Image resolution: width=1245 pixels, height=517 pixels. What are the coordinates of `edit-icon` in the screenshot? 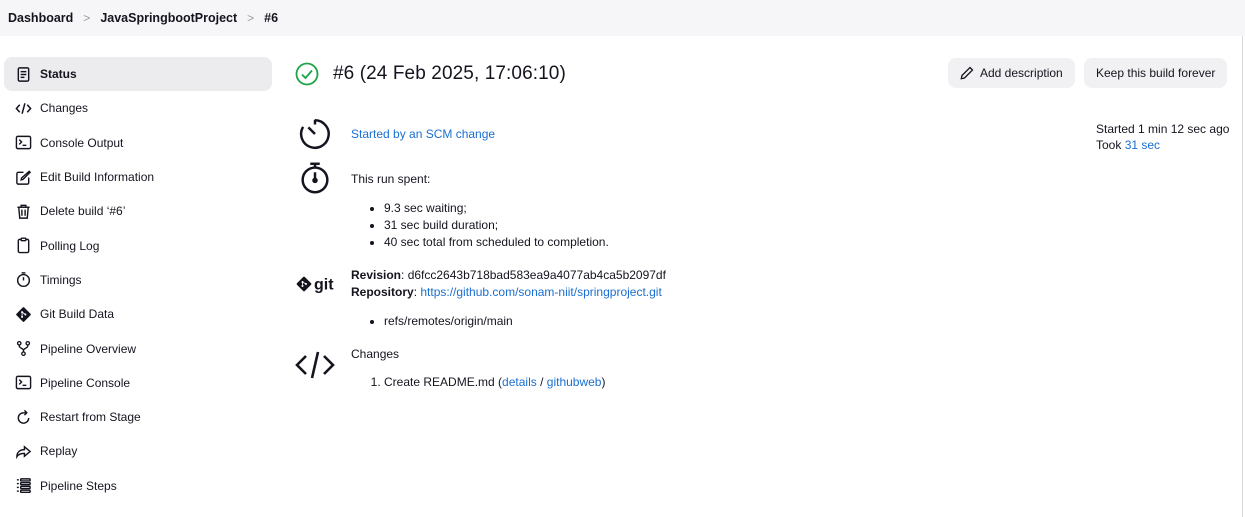 It's located at (23, 177).